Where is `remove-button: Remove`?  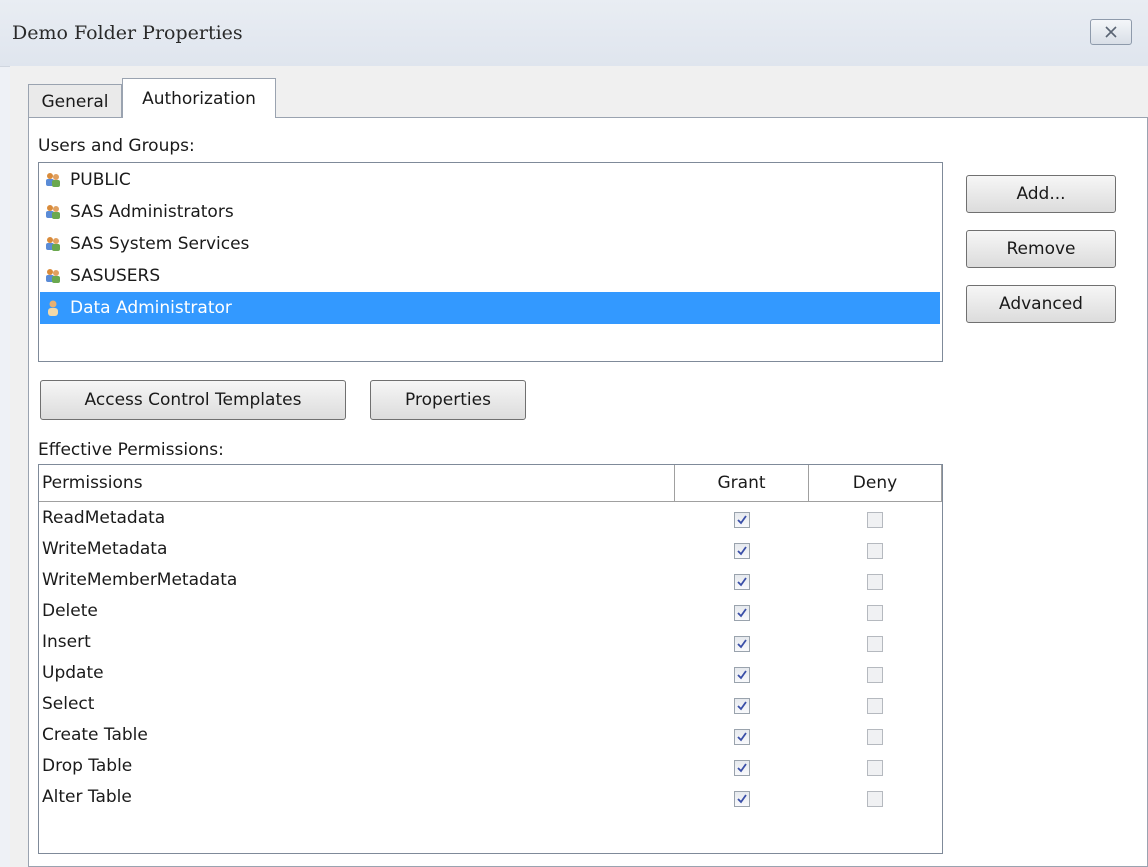 remove-button: Remove is located at coordinates (1041, 249).